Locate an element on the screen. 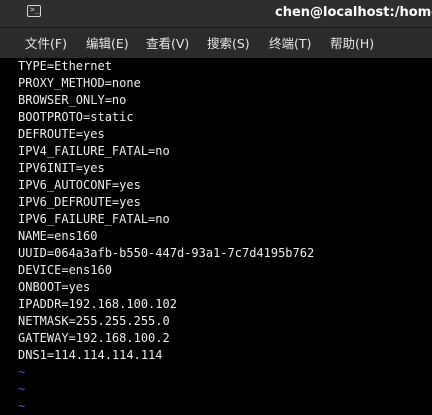 This screenshot has height=415, width=432. config-line-ipv6-autoconf: IPV6_AUTOCONF=yes is located at coordinates (79, 185).